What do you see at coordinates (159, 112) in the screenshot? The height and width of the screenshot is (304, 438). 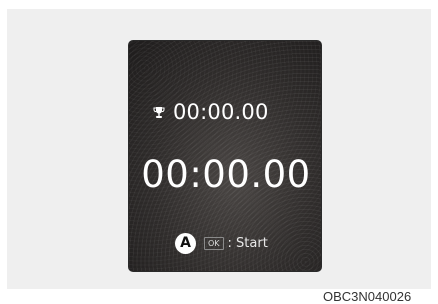 I see `trophy-icon` at bounding box center [159, 112].